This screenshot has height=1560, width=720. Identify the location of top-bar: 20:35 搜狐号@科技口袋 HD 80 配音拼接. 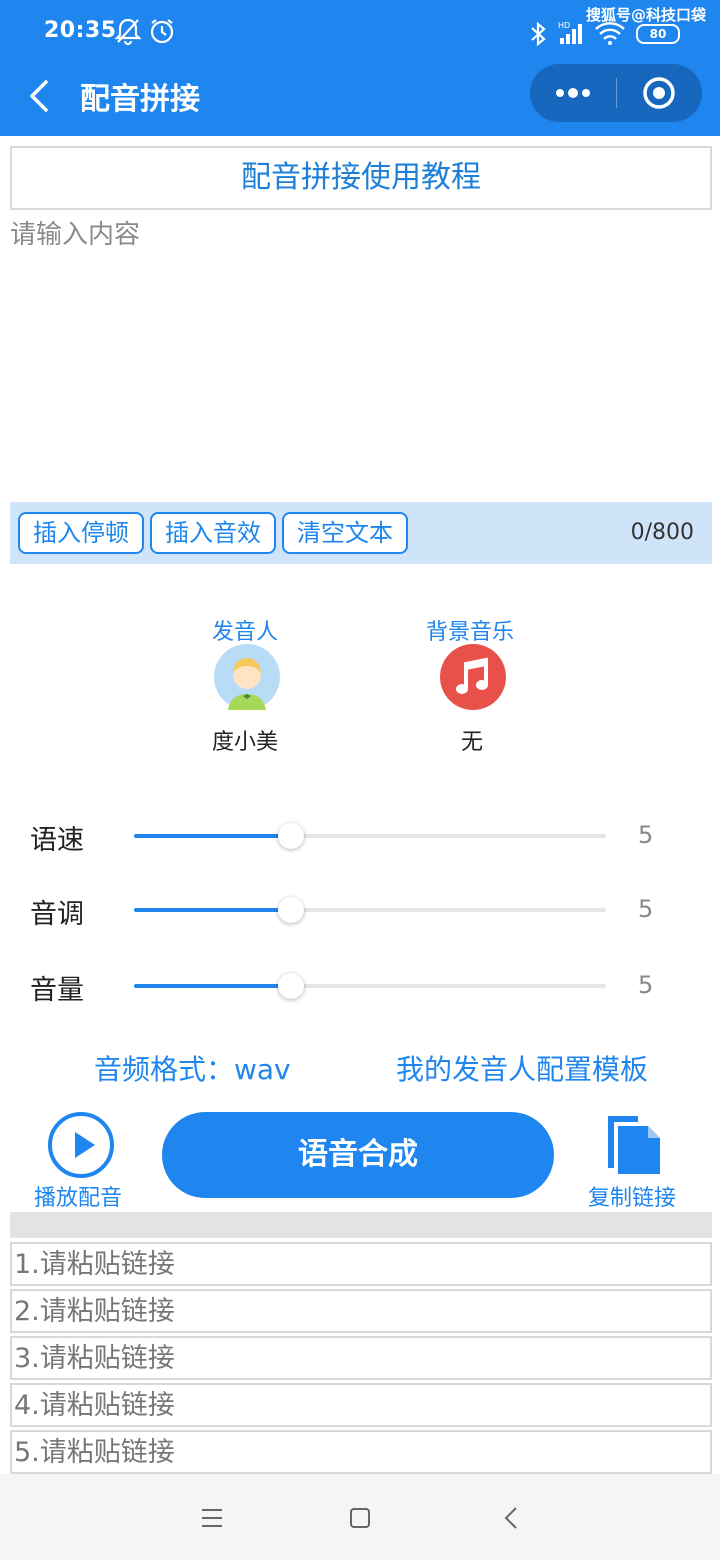
(360, 68).